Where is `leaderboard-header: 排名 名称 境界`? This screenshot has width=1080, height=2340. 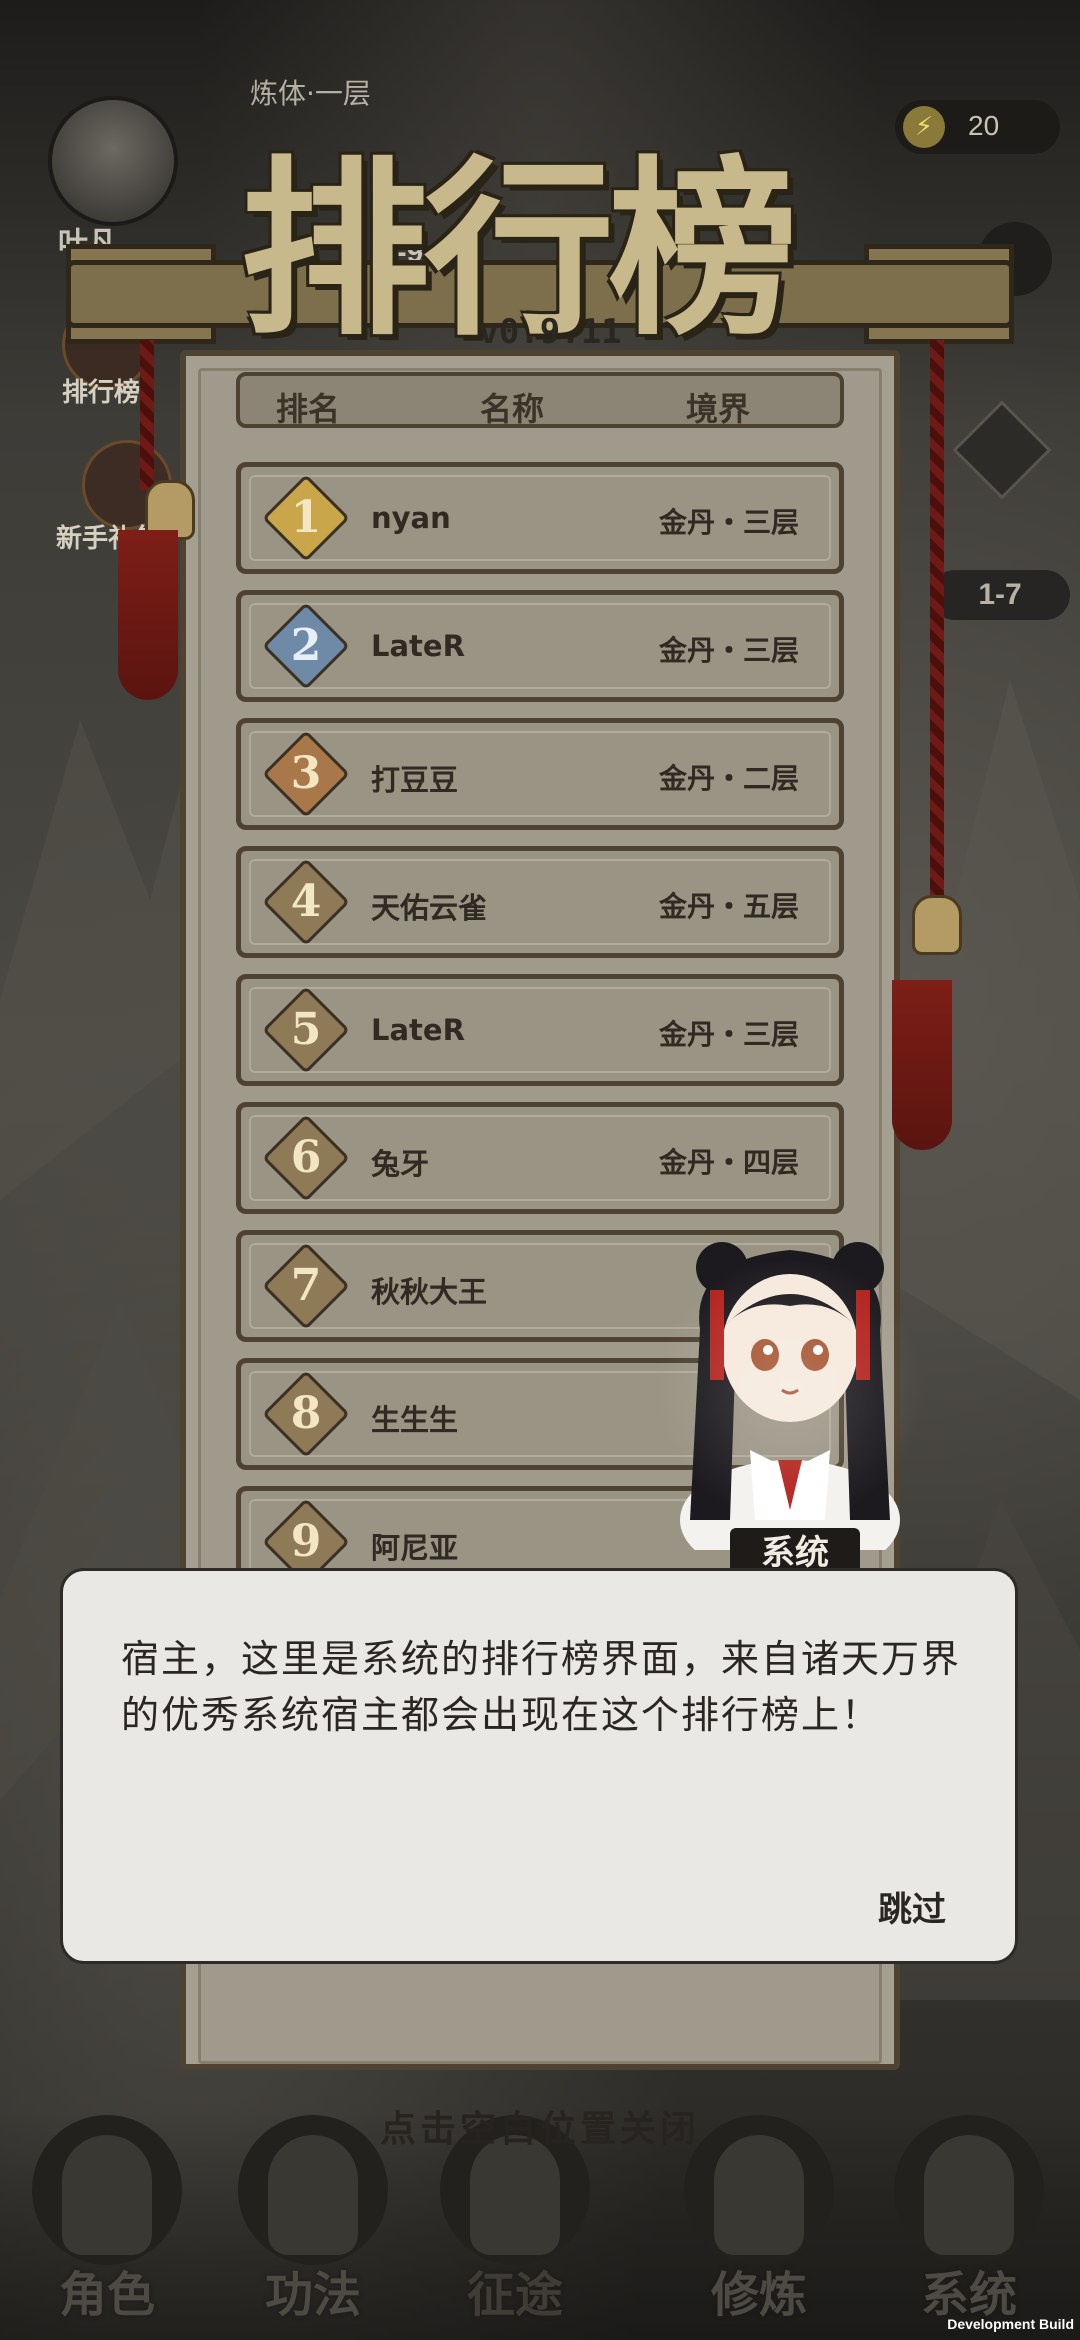 leaderboard-header: 排名 名称 境界 is located at coordinates (540, 400).